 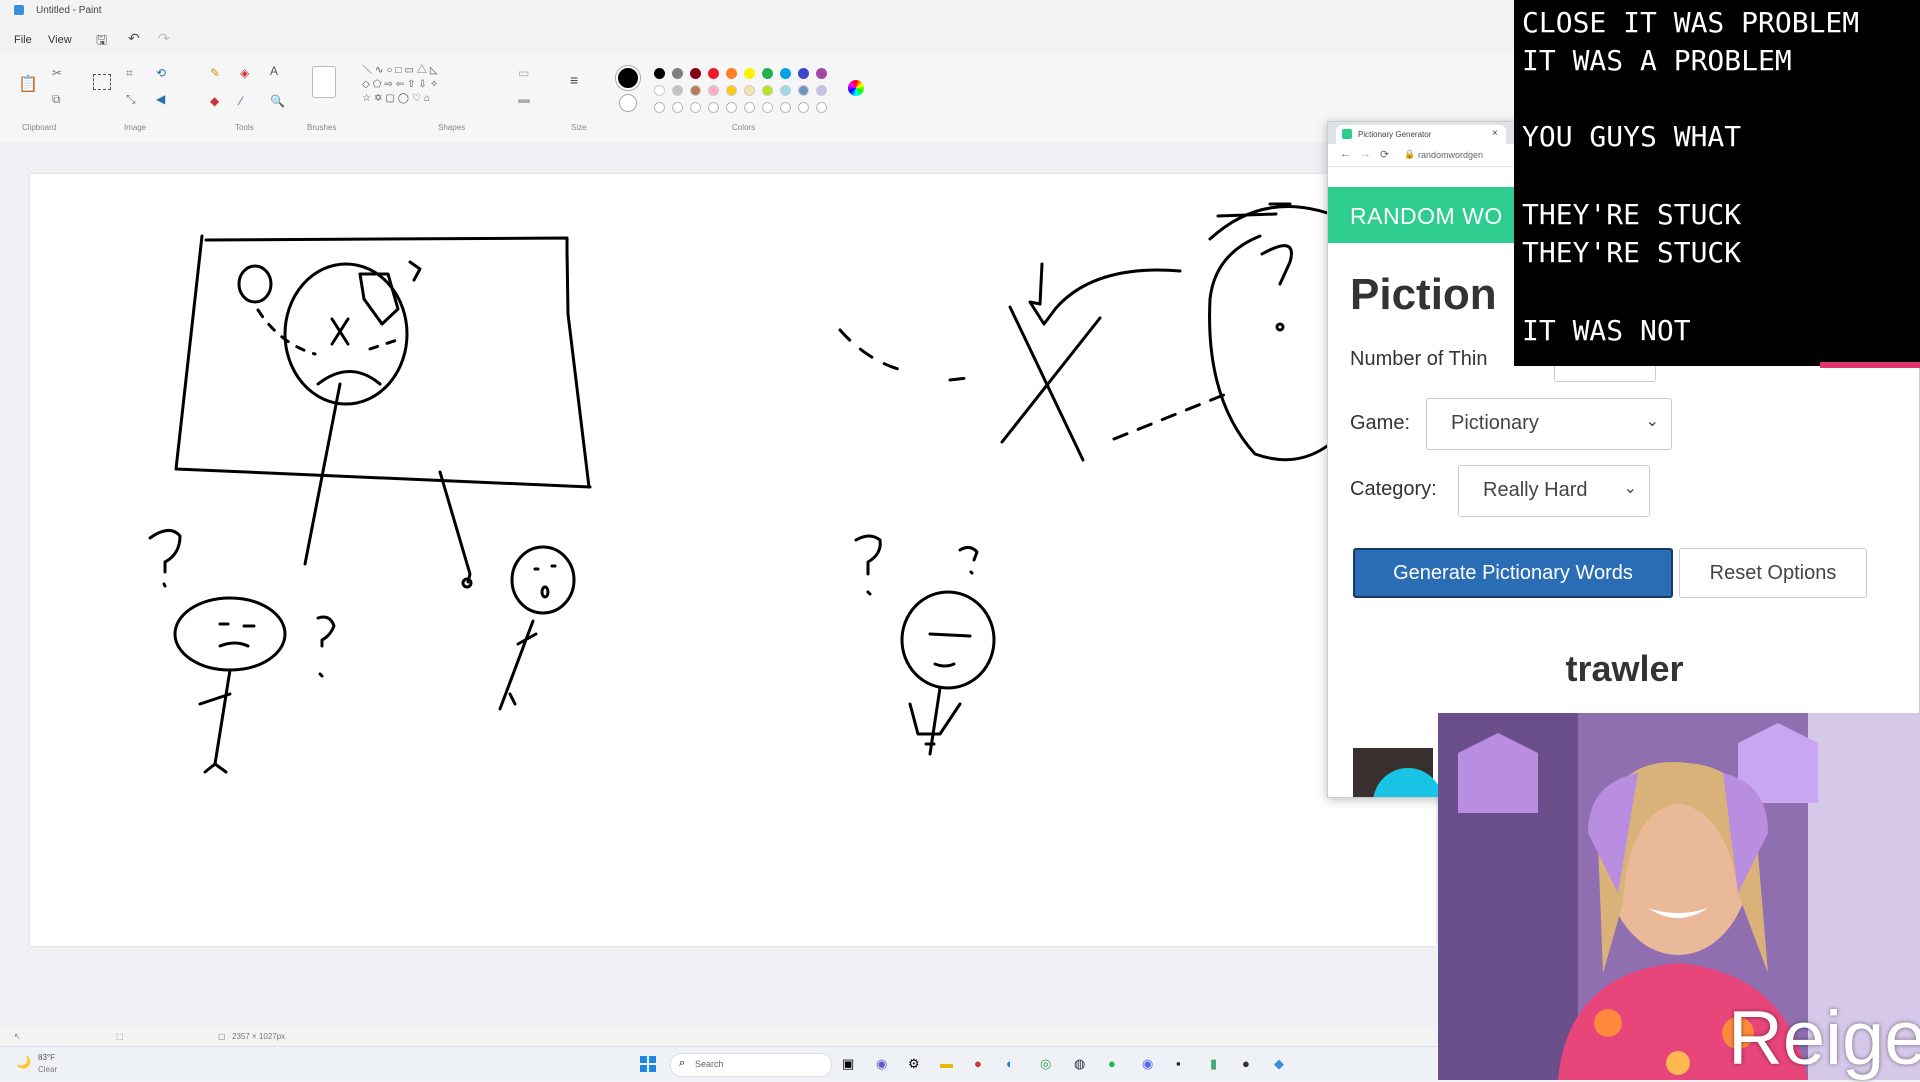 What do you see at coordinates (274, 71) in the screenshot?
I see `text-icon: A` at bounding box center [274, 71].